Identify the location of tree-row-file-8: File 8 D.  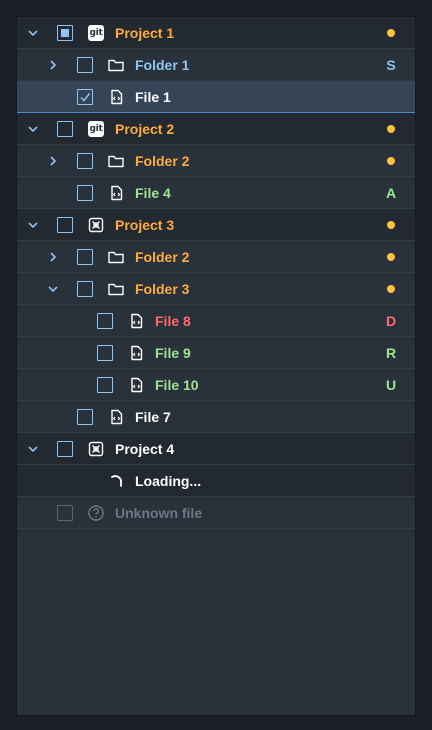
(216, 321).